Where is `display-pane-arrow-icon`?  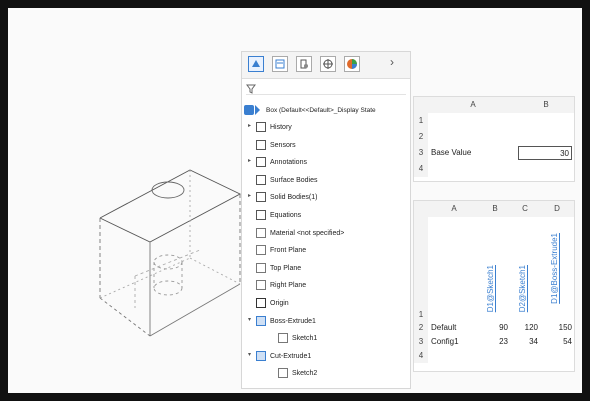 display-pane-arrow-icon is located at coordinates (259, 110).